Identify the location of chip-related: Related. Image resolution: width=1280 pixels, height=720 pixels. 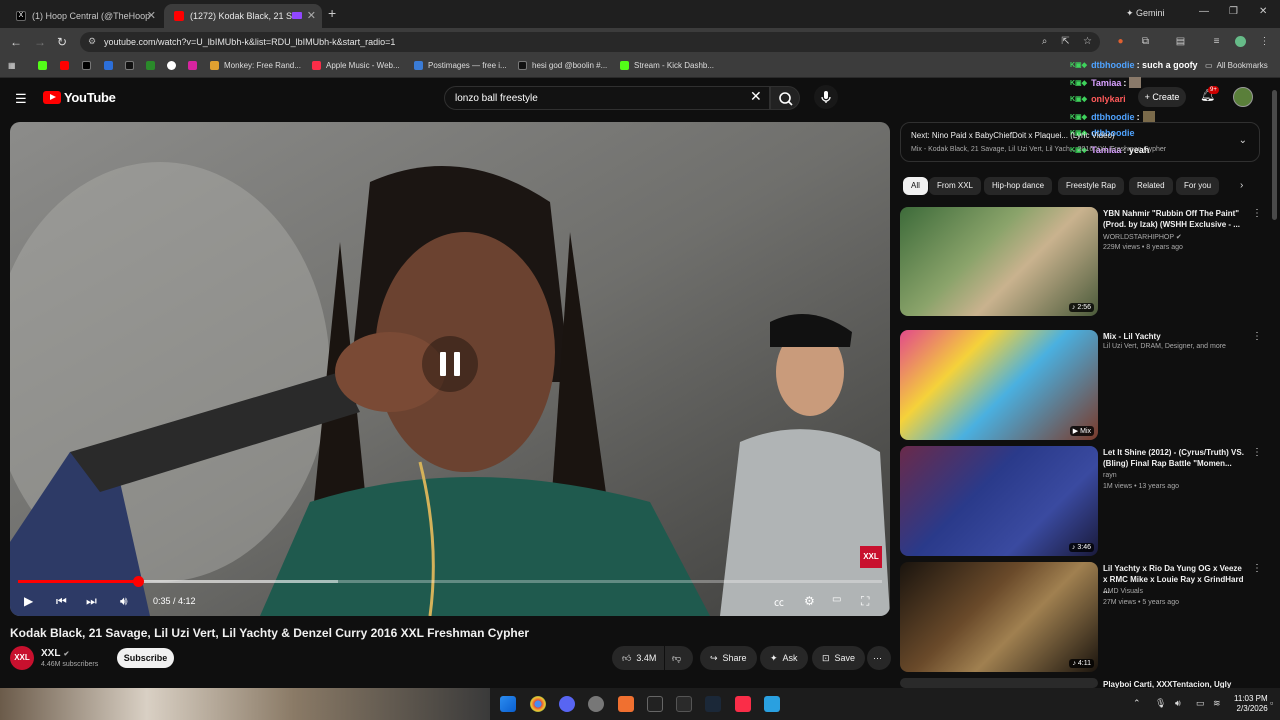
(1151, 186).